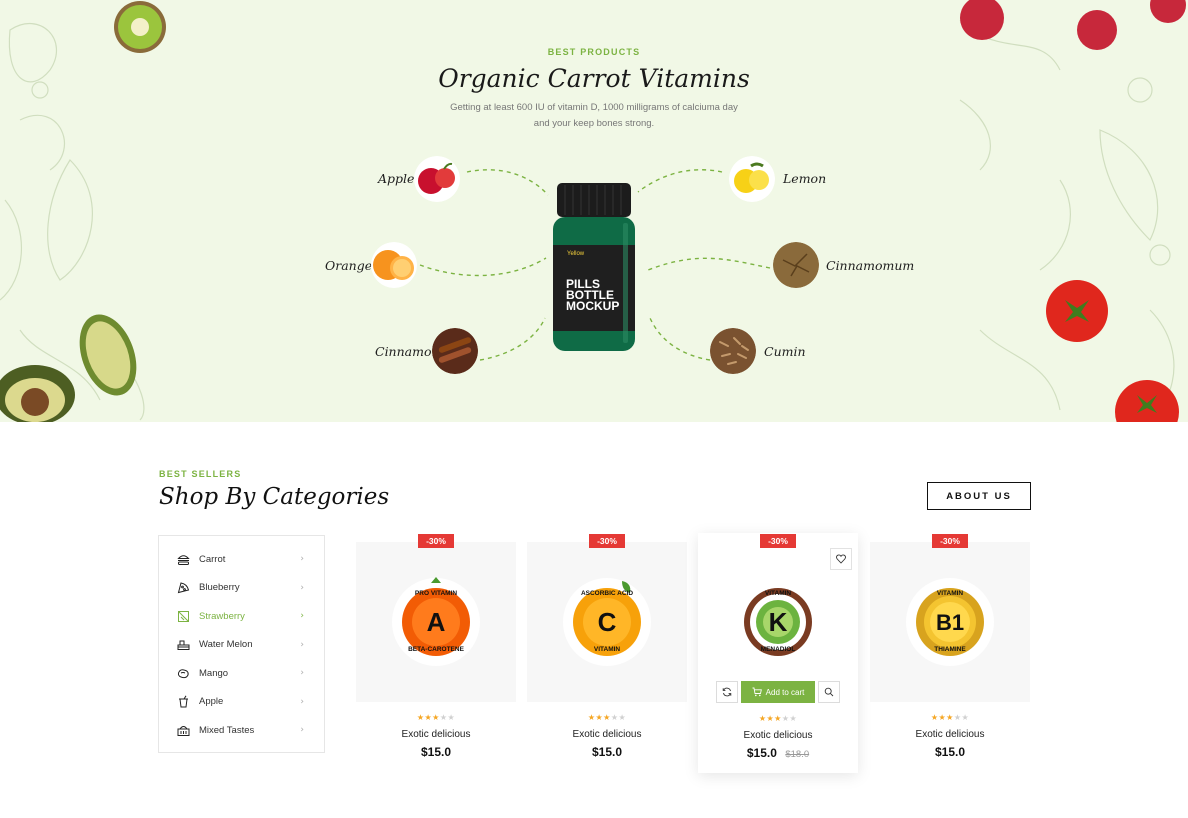 The image size is (1188, 818). I want to click on watermelon-icon, so click(183, 645).